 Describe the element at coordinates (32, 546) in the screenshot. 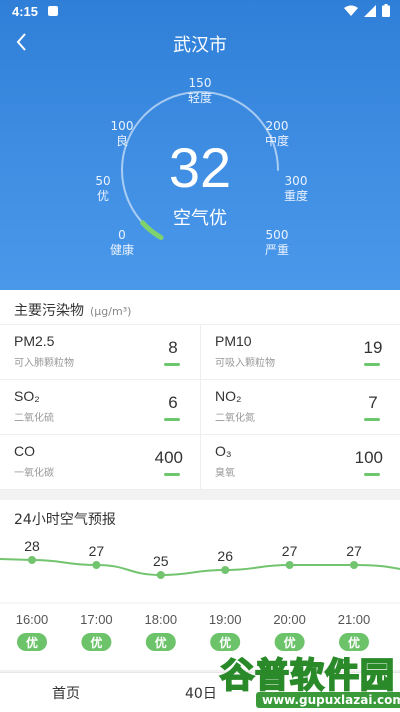

I see `forecast-value-label: 28` at that location.